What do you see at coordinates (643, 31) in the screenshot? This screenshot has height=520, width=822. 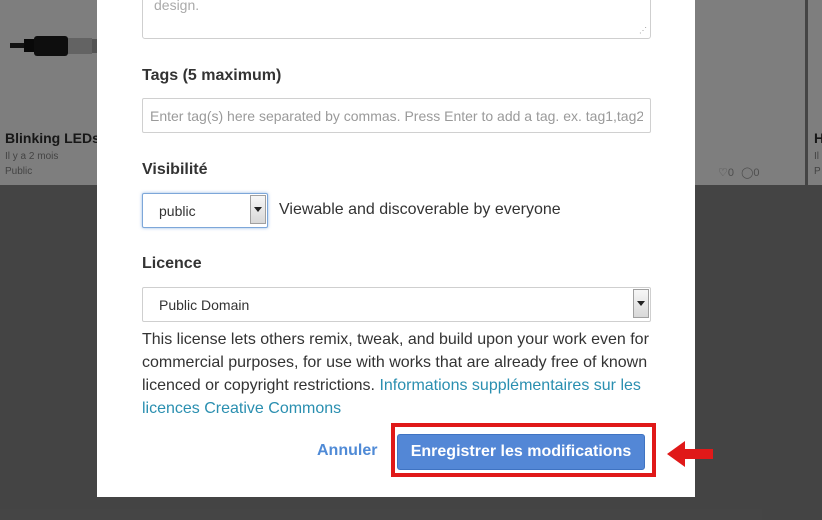 I see `resize-grip-icon: ⋰` at bounding box center [643, 31].